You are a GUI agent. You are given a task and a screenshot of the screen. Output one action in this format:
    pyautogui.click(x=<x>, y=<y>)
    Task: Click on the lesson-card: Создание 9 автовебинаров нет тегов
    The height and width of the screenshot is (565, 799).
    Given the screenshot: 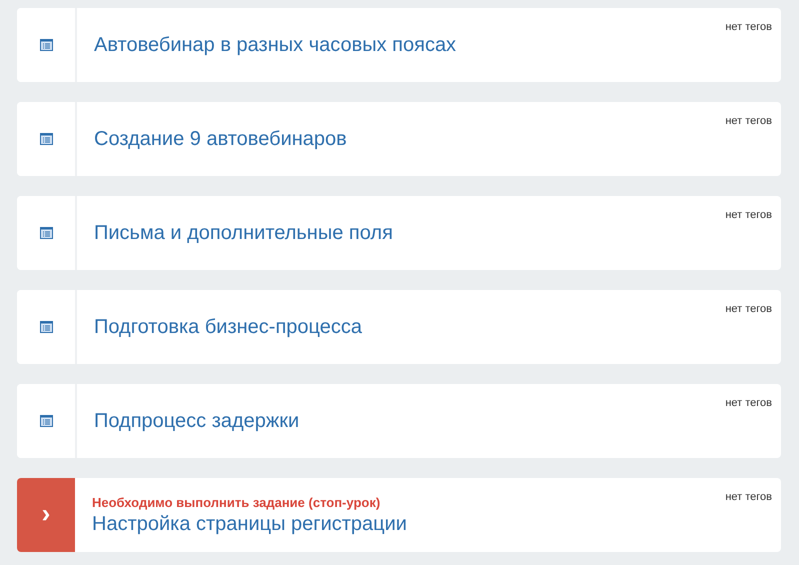 What is the action you would take?
    pyautogui.click(x=399, y=139)
    